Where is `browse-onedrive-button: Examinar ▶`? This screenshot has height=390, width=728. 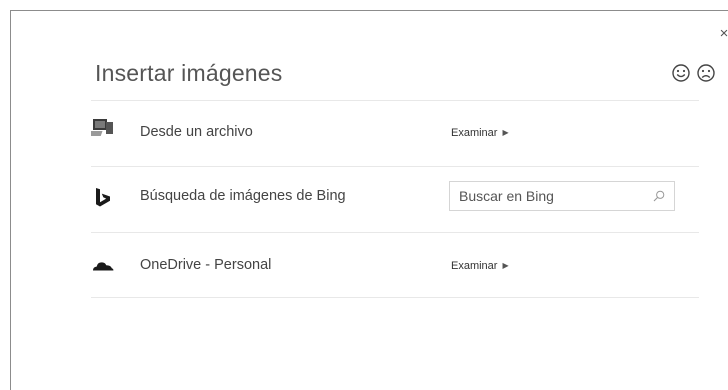
browse-onedrive-button: Examinar ▶ is located at coordinates (480, 266).